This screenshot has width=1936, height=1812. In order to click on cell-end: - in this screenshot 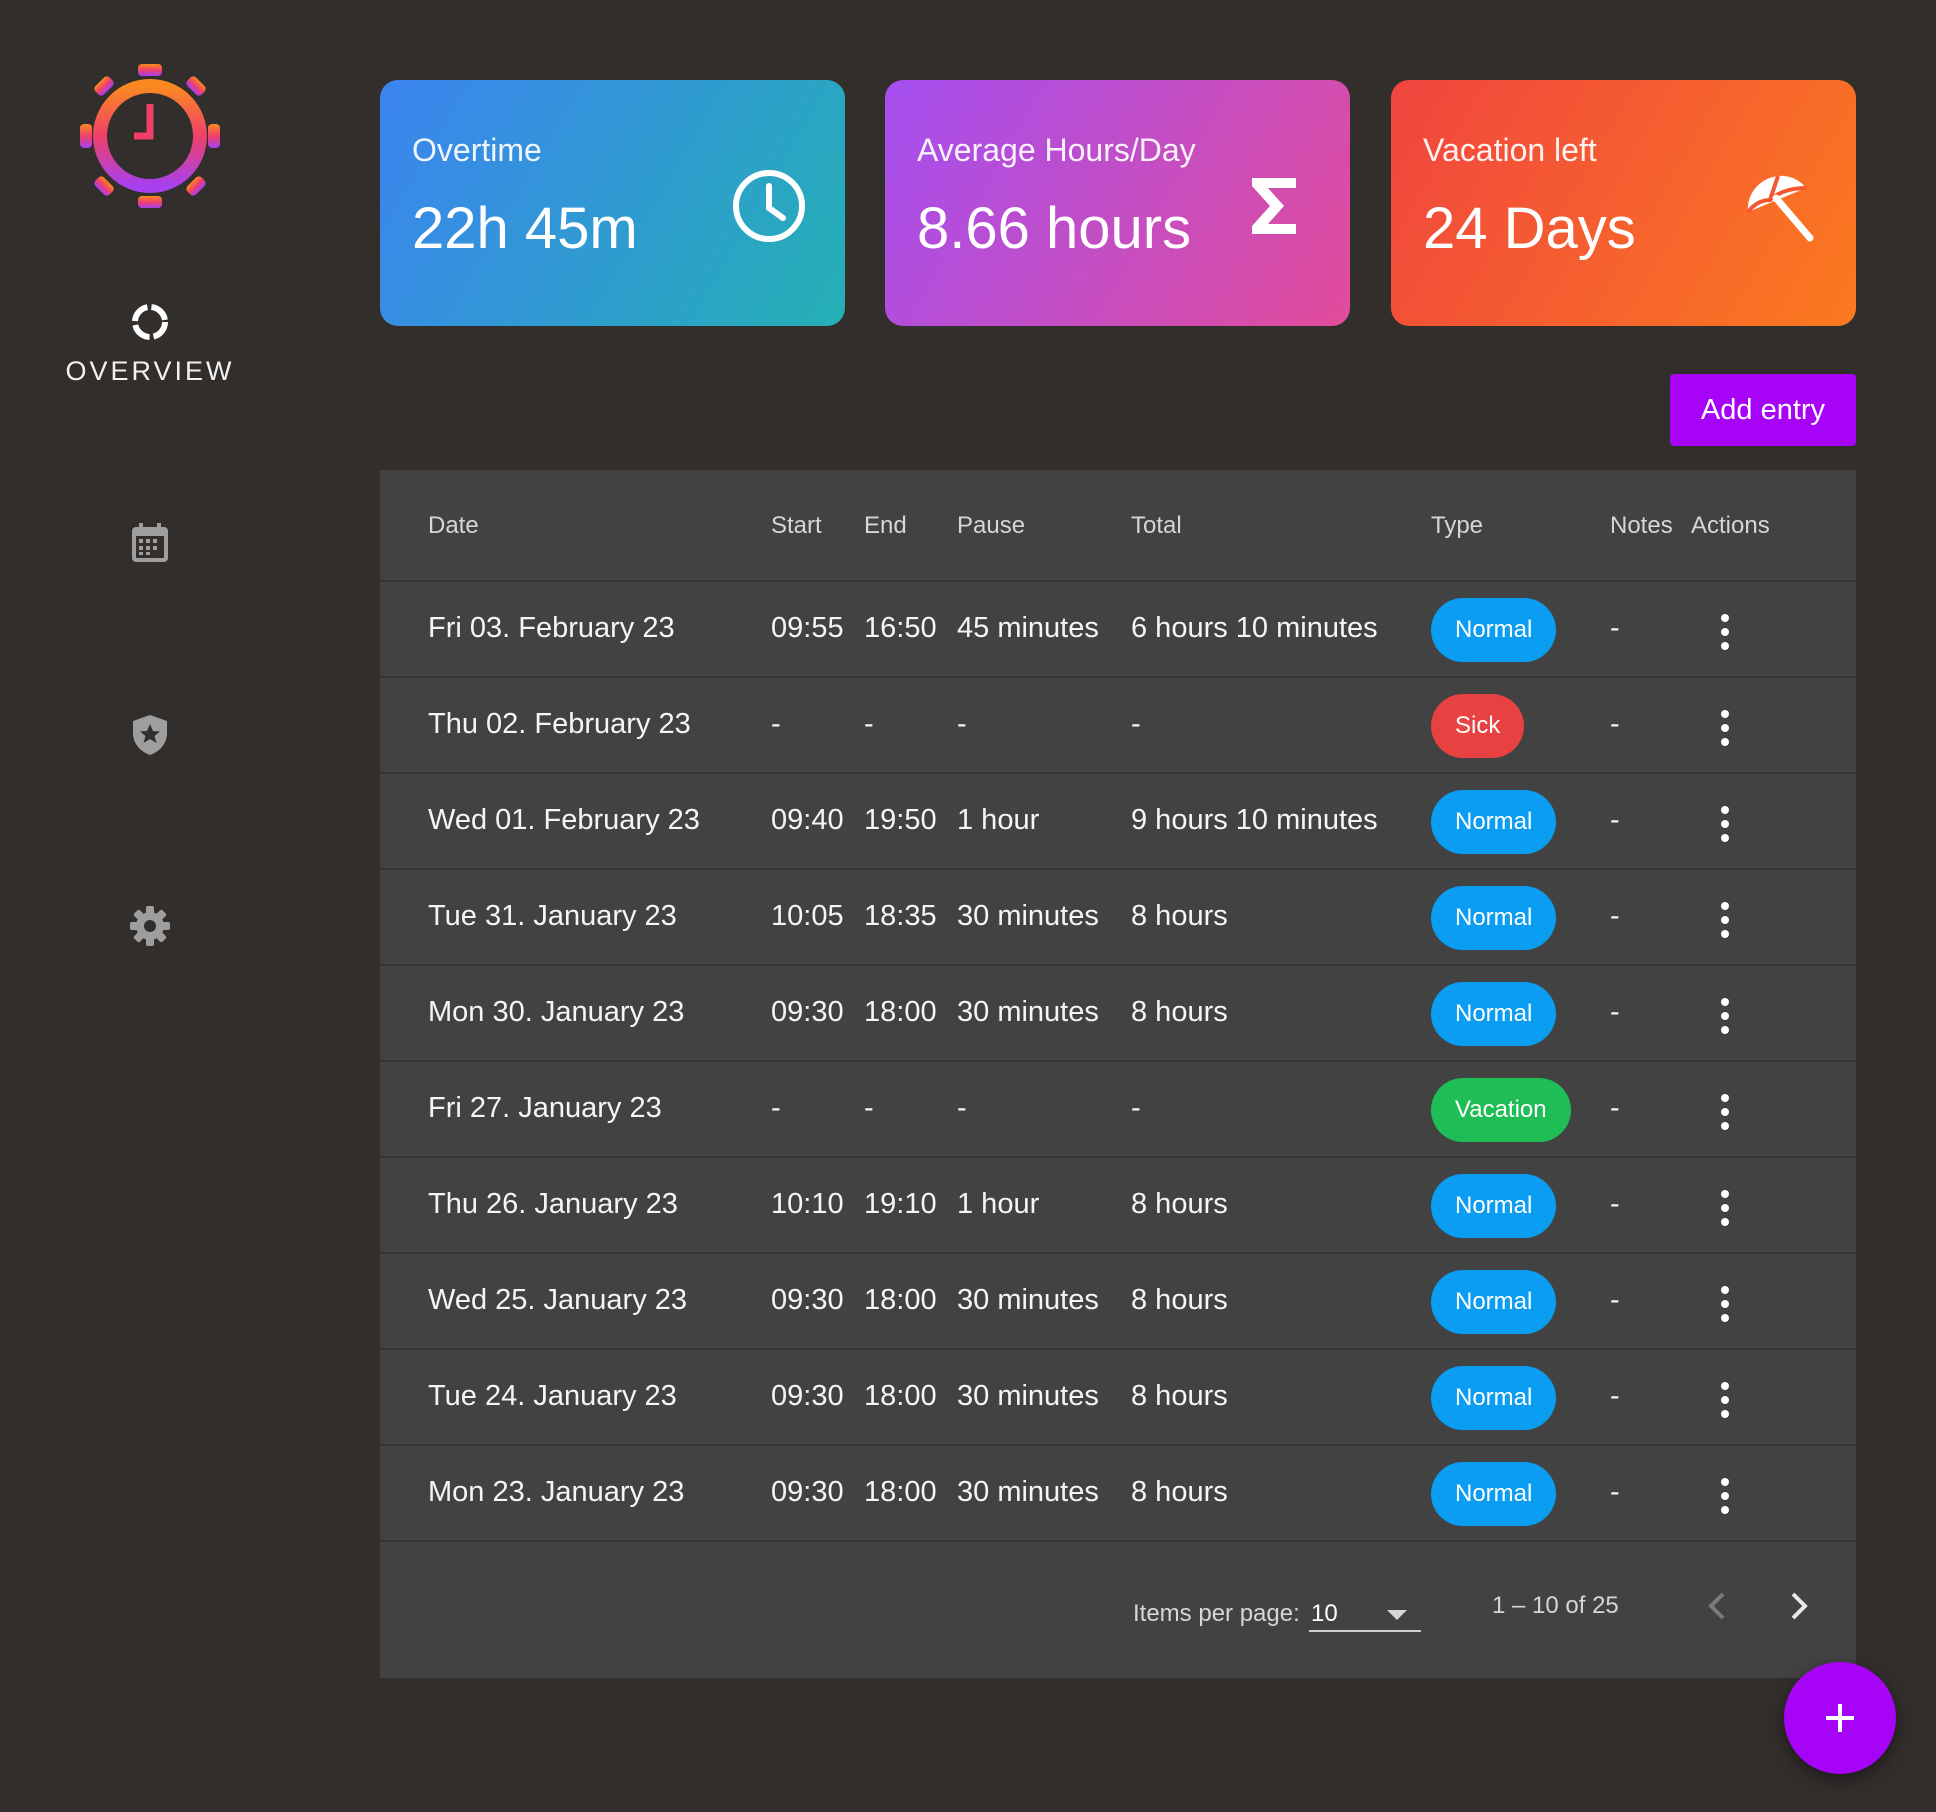, I will do `click(869, 724)`.